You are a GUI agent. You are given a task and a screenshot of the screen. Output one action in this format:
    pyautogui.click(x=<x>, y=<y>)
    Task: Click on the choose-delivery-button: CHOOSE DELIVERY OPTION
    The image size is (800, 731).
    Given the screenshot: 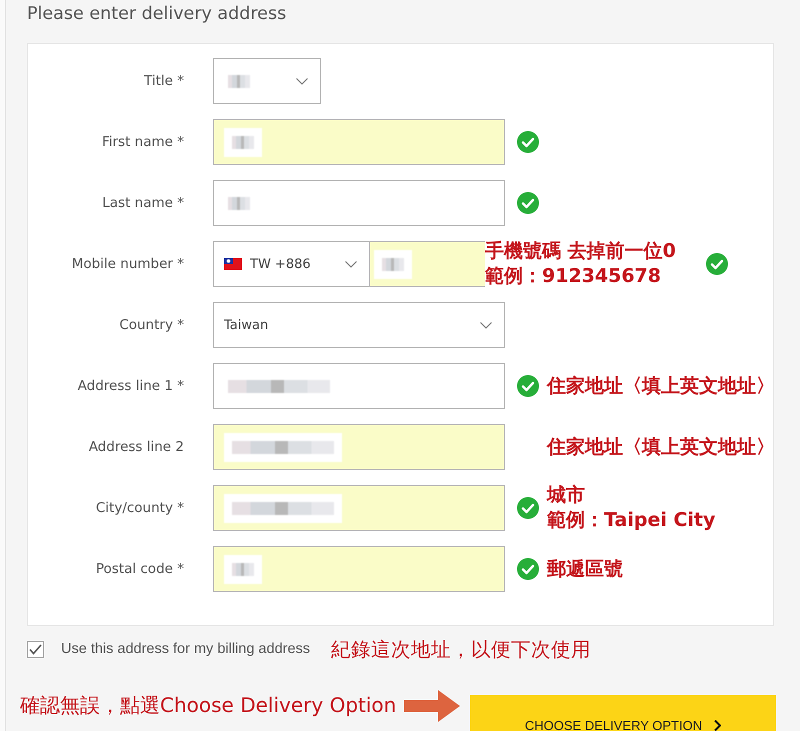 What is the action you would take?
    pyautogui.click(x=623, y=713)
    